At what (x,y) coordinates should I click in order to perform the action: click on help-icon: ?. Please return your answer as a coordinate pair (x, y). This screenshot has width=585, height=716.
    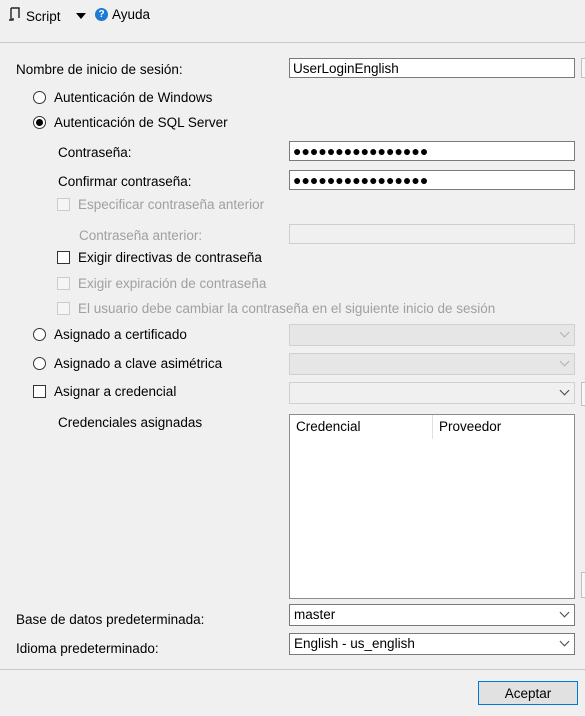
    Looking at the image, I should click on (101, 14).